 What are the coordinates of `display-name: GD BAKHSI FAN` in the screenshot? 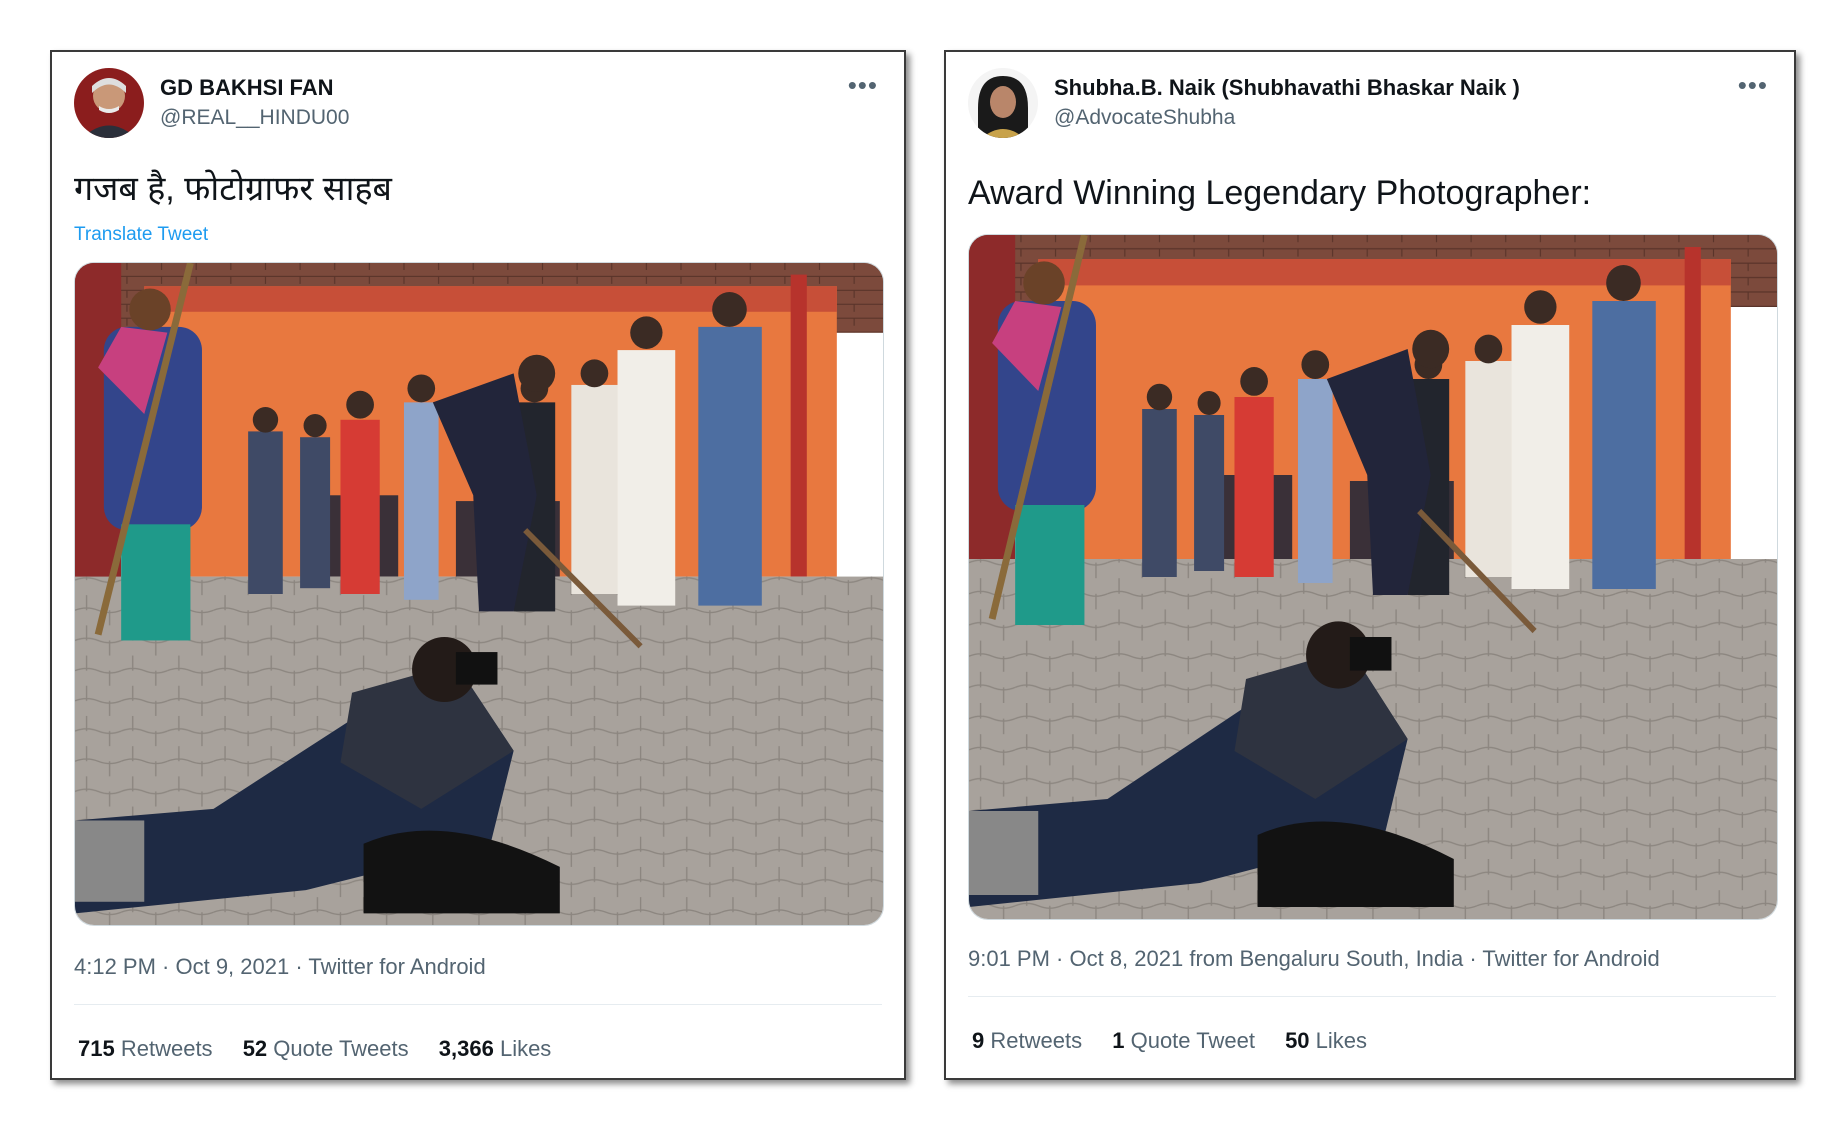 It's located at (254, 88).